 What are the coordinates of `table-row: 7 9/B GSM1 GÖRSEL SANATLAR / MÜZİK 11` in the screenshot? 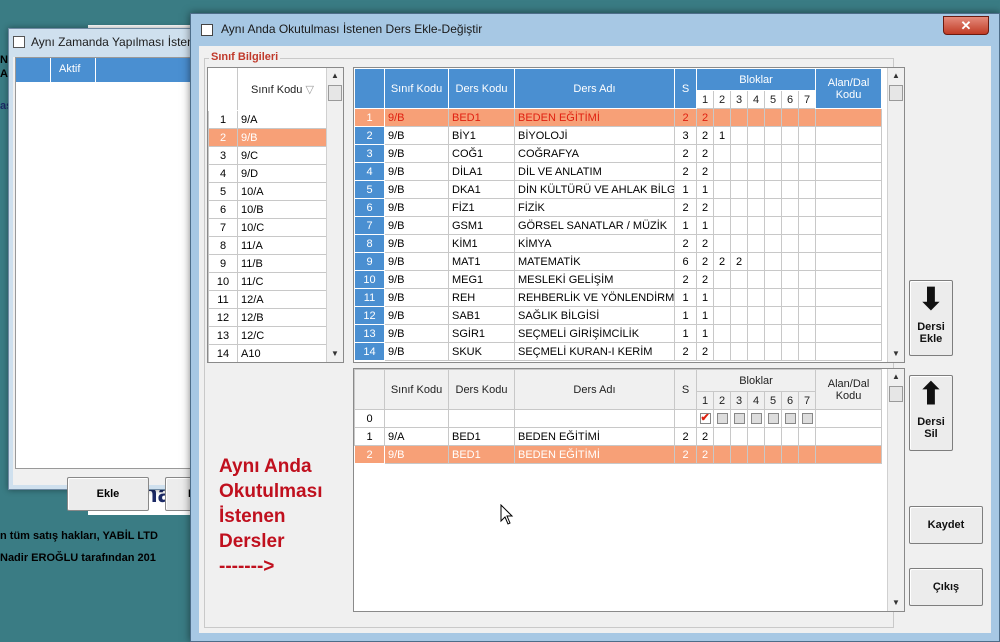 It's located at (618, 225).